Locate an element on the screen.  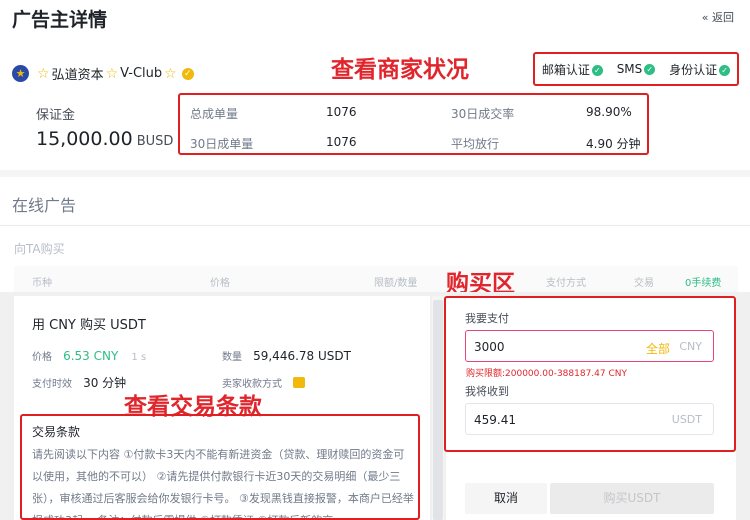
verification-id: 身份认证 ✓ is located at coordinates (700, 69).